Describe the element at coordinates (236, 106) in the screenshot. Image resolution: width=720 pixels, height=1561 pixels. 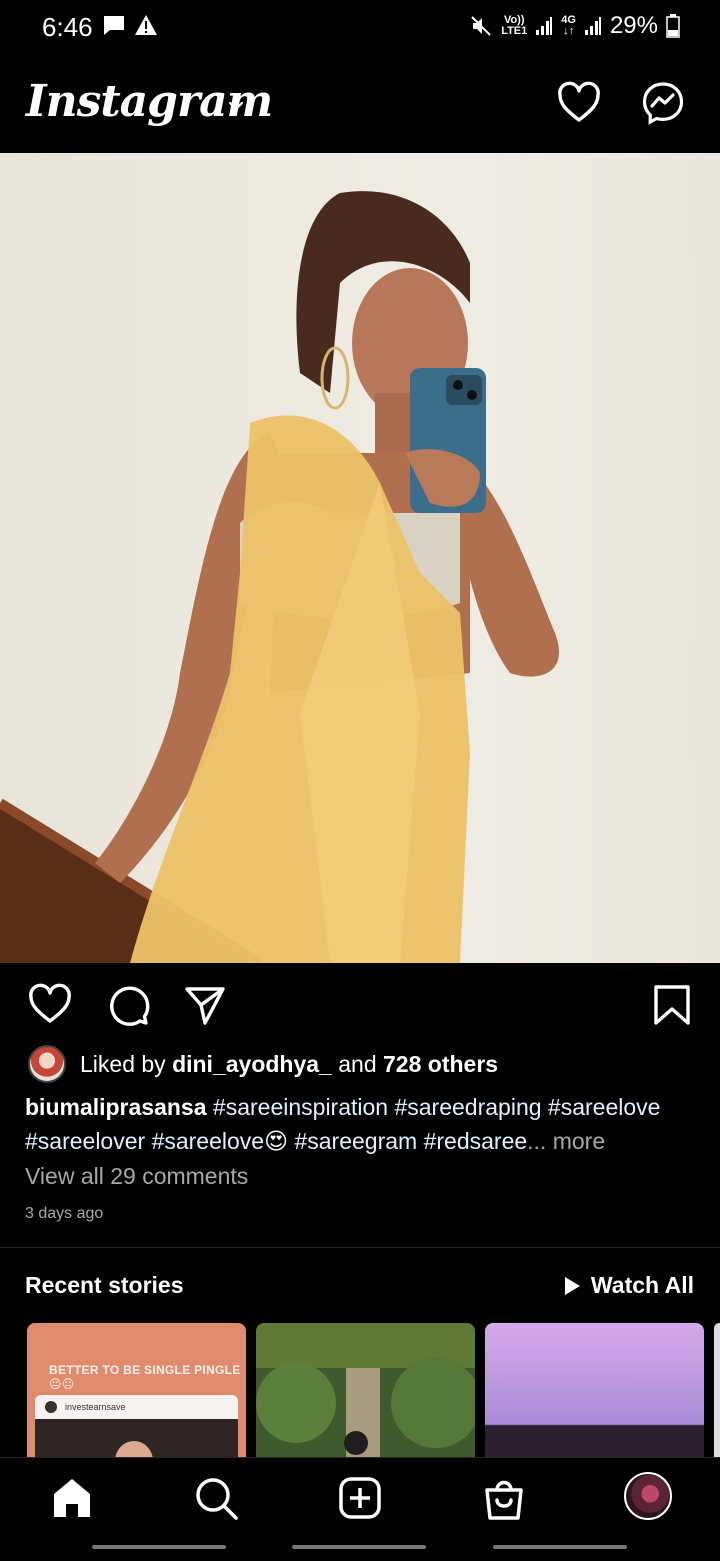
I see `chevron-down-icon` at that location.